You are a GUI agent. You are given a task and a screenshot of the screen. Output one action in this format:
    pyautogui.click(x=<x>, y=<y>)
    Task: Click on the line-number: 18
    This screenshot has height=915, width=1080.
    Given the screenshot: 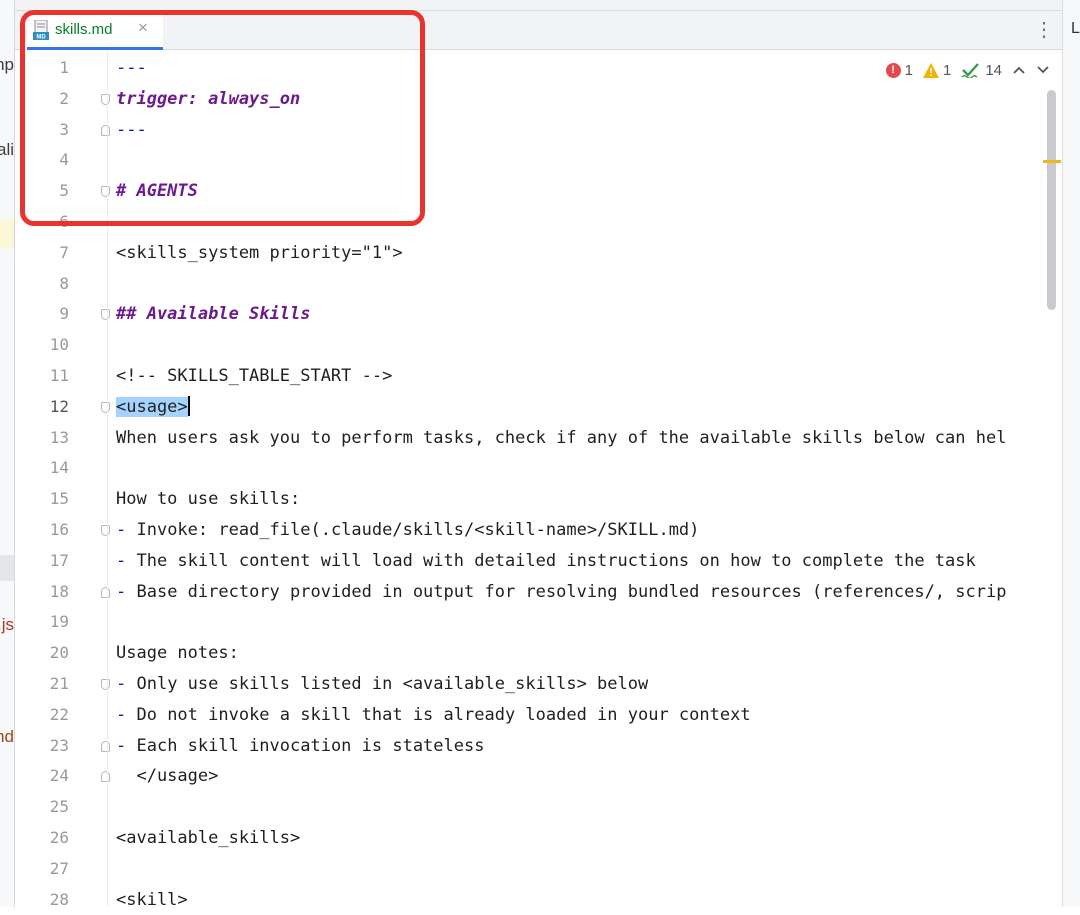 What is the action you would take?
    pyautogui.click(x=42, y=592)
    